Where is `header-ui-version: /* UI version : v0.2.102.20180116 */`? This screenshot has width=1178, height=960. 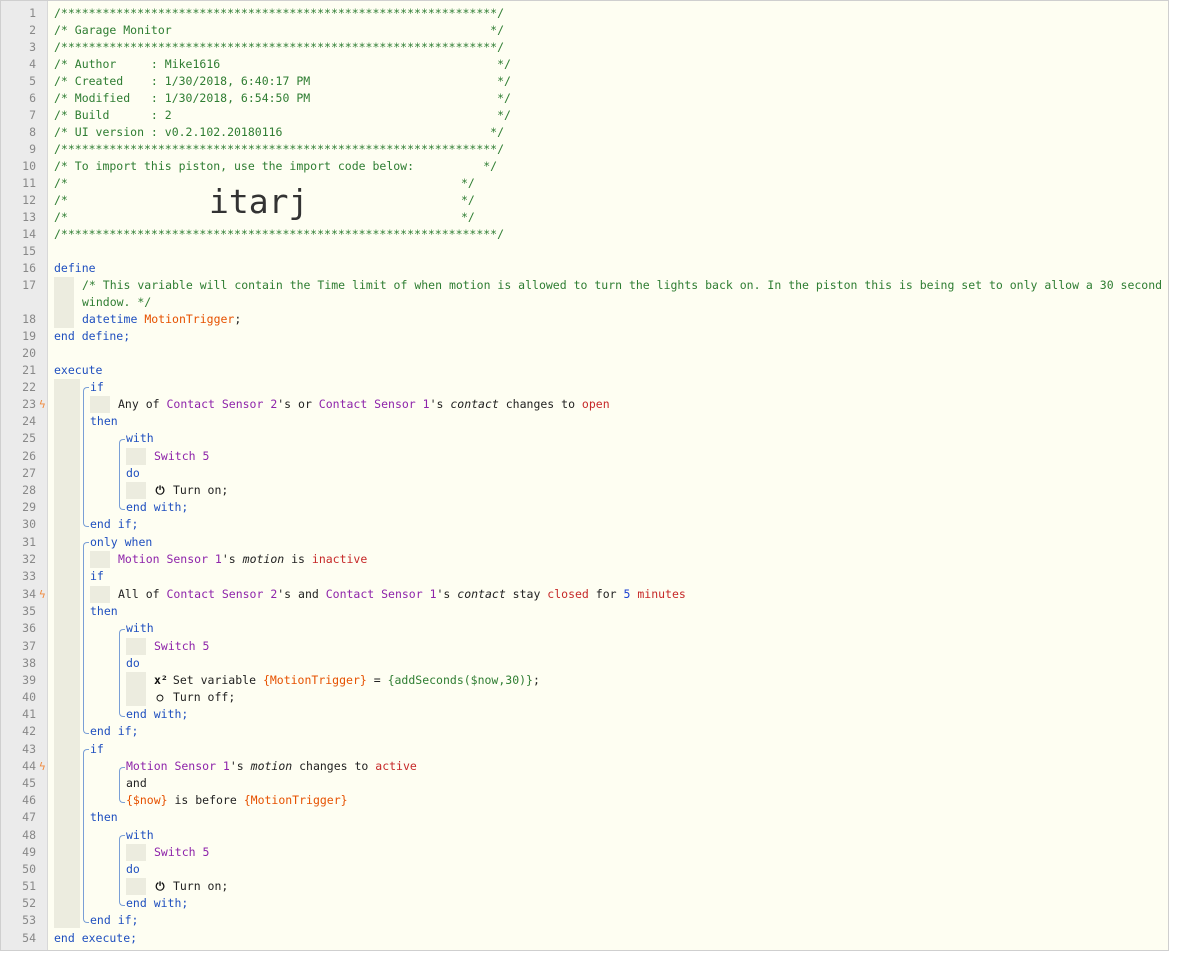
header-ui-version: /* UI version : v0.2.102.20180116 */ is located at coordinates (279, 132).